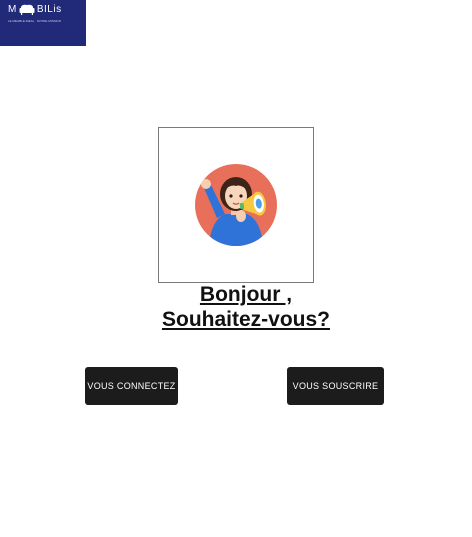  I want to click on person-megaphone-icon, so click(236, 205).